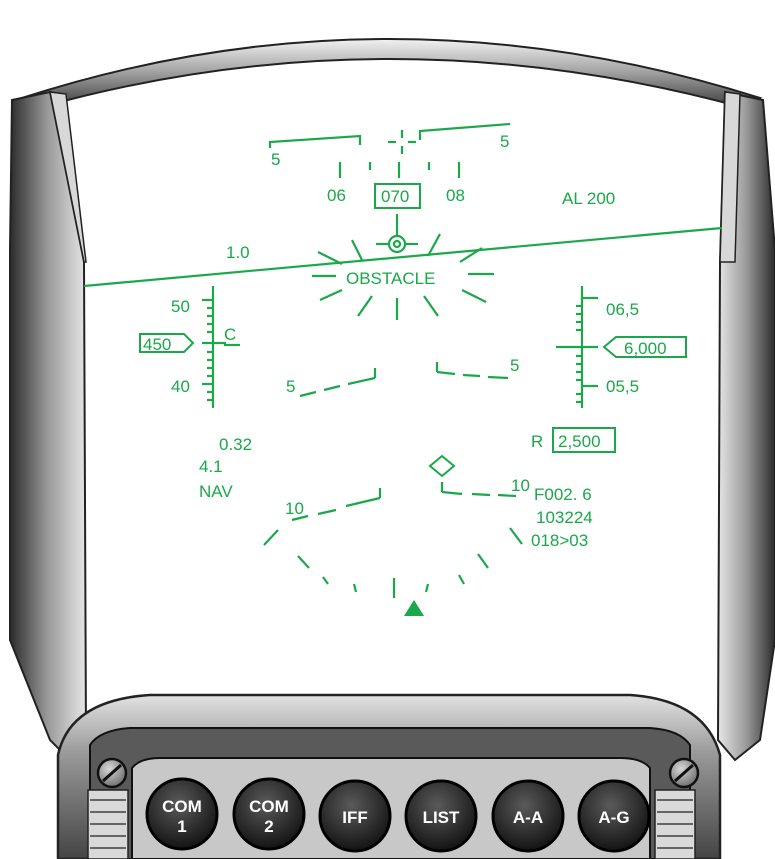 The image size is (775, 859). I want to click on boresight-cross, so click(402, 142).